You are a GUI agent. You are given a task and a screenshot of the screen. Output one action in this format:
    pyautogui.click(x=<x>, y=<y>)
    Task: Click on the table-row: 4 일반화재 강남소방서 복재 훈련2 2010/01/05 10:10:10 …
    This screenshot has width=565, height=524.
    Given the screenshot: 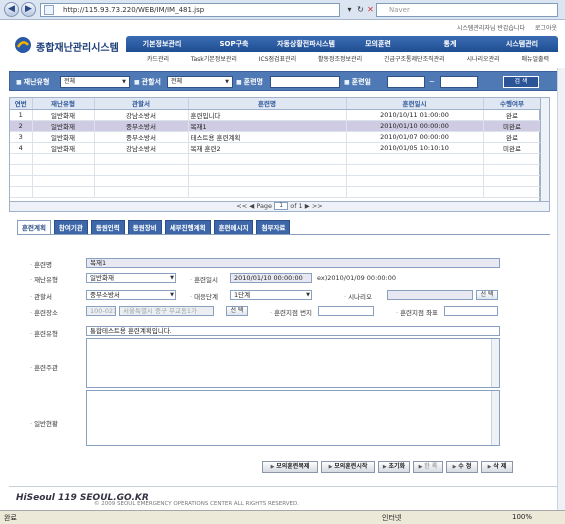 What is the action you would take?
    pyautogui.click(x=276, y=148)
    